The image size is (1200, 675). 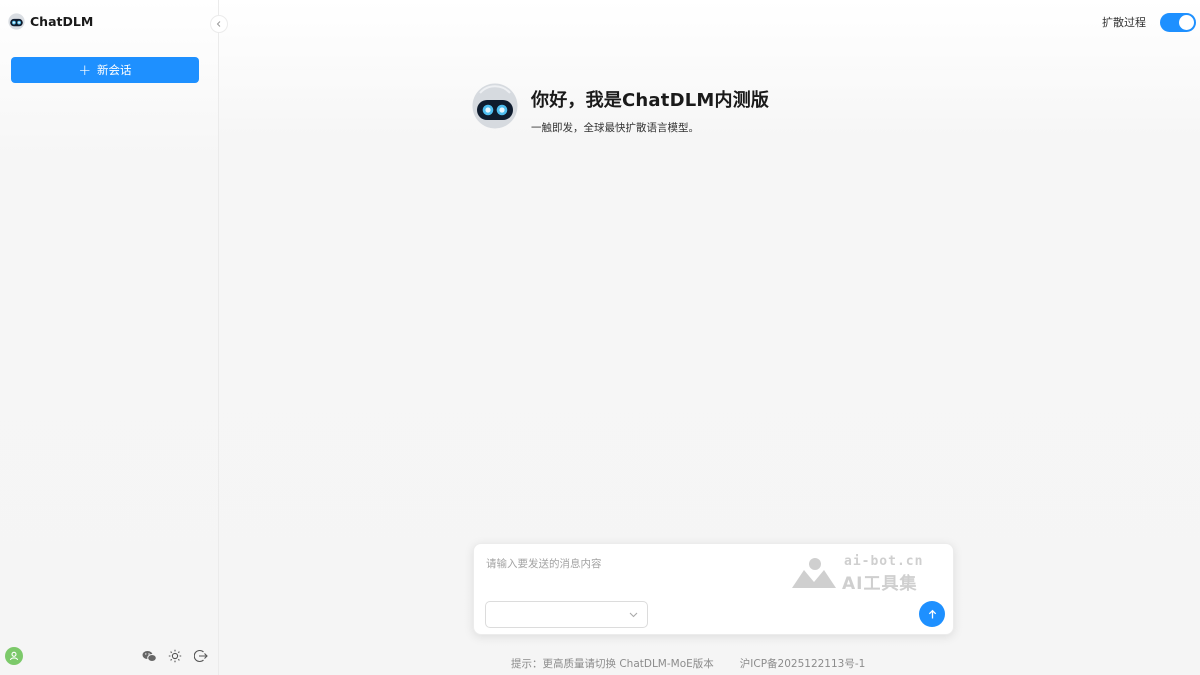 What do you see at coordinates (85, 69) in the screenshot?
I see `plus-icon: +` at bounding box center [85, 69].